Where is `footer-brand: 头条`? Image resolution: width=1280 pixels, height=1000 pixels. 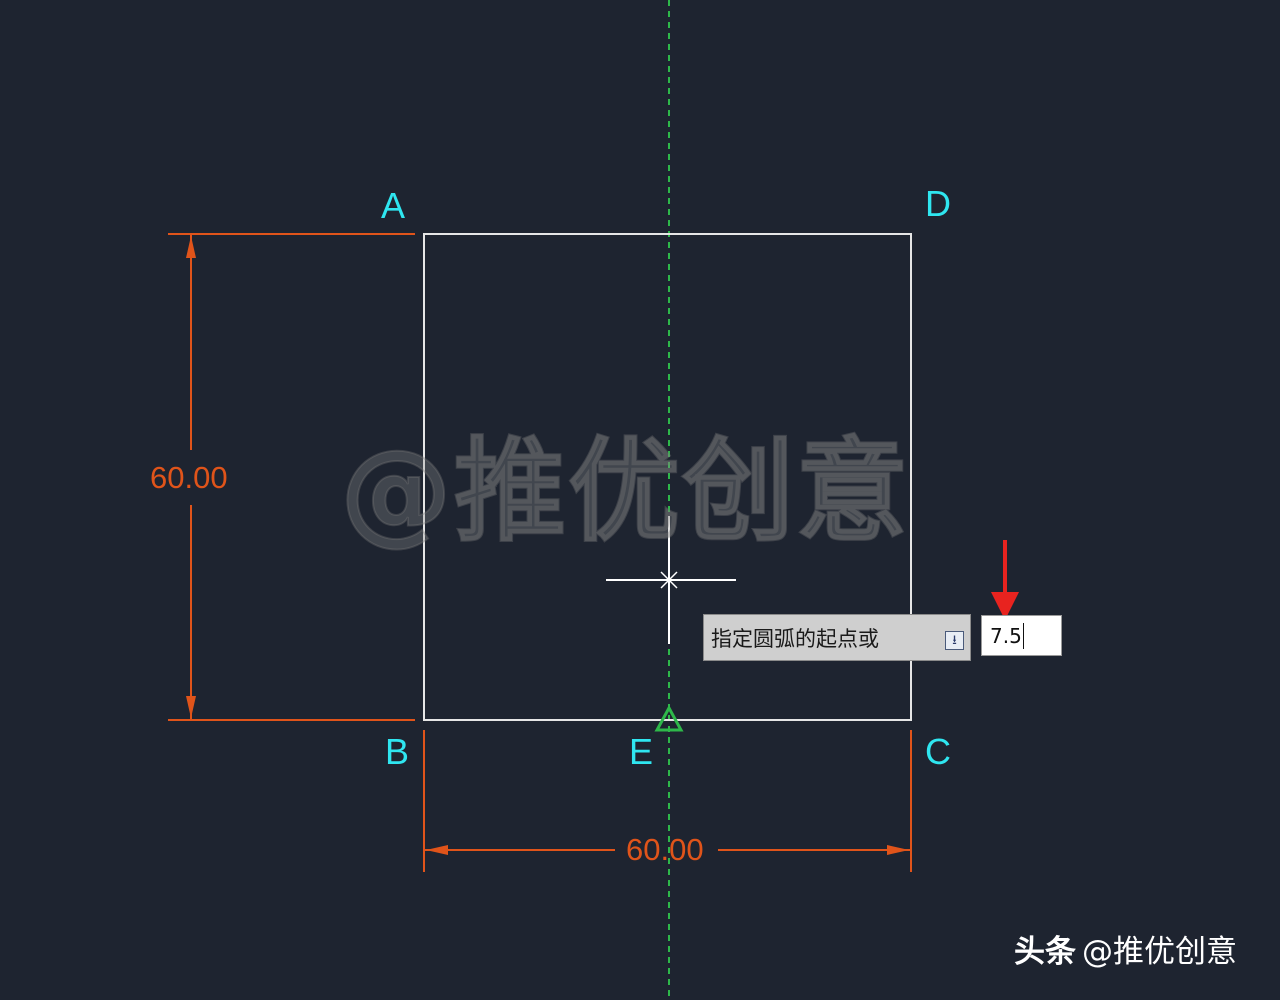 footer-brand: 头条 is located at coordinates (1045, 952).